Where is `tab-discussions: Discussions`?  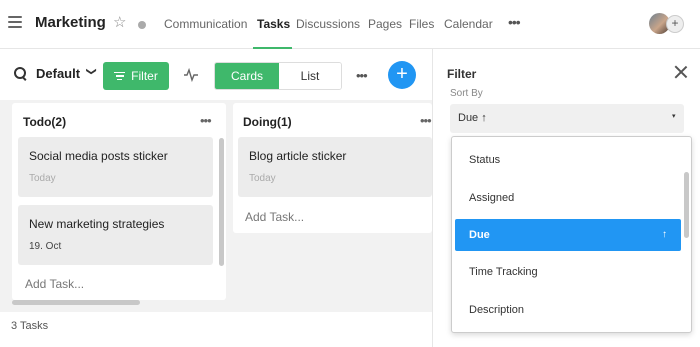 tab-discussions: Discussions is located at coordinates (328, 24).